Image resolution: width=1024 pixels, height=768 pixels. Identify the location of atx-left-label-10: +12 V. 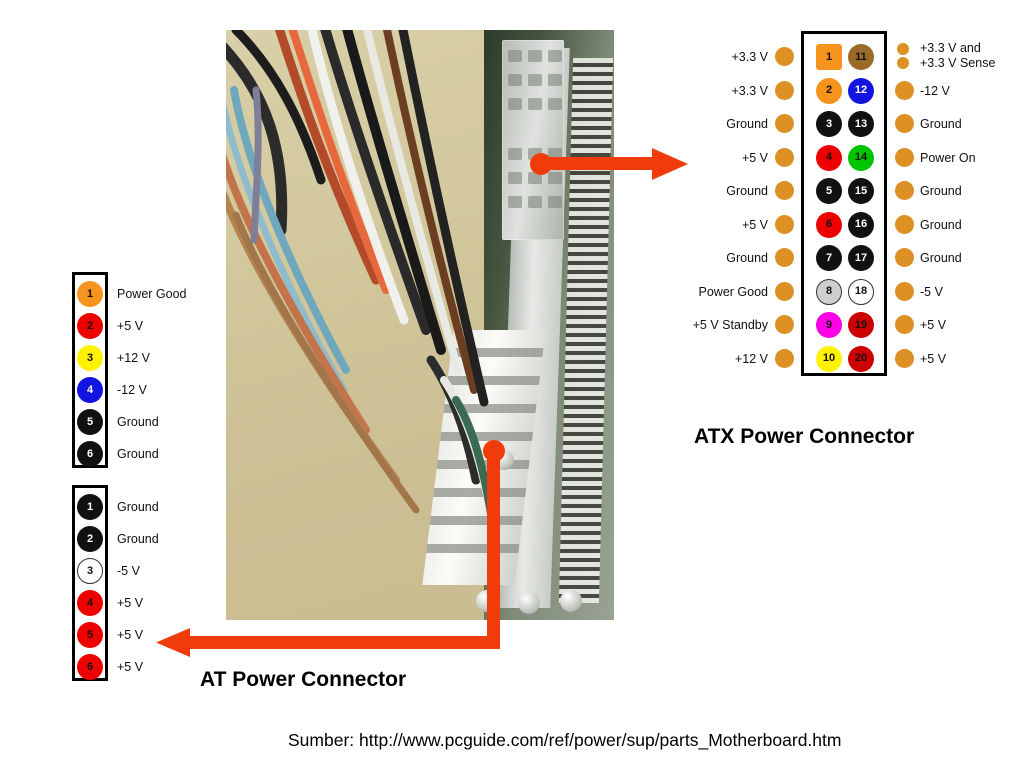
(751, 358).